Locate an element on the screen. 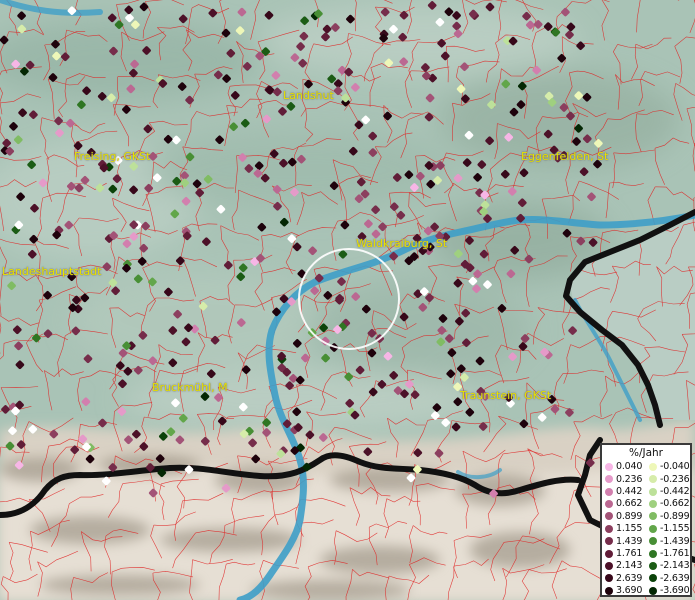  place-label-freising: Freising, GKSt is located at coordinates (112, 156).